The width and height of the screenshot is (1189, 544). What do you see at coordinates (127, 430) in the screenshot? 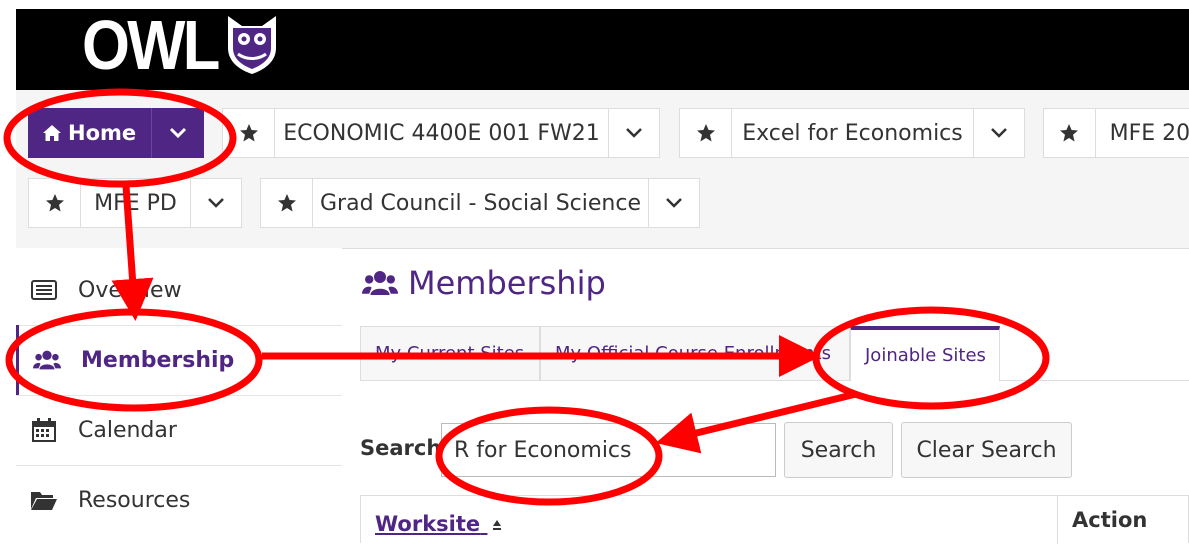
I see `sidebar-item-label: Calendar` at bounding box center [127, 430].